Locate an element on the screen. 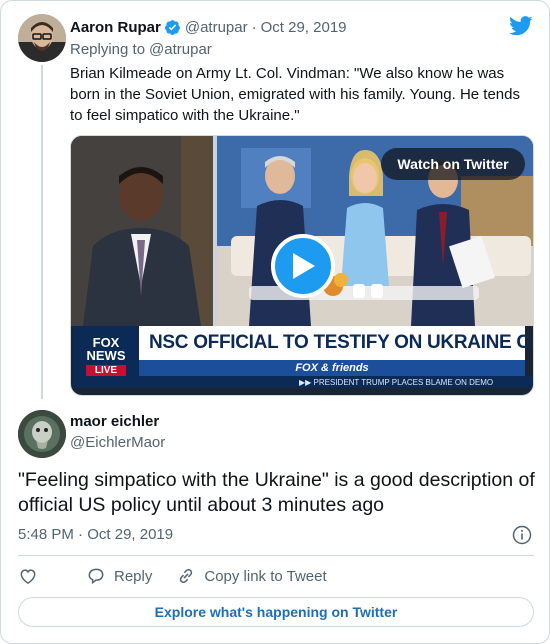  reply-label: Reply is located at coordinates (133, 576).